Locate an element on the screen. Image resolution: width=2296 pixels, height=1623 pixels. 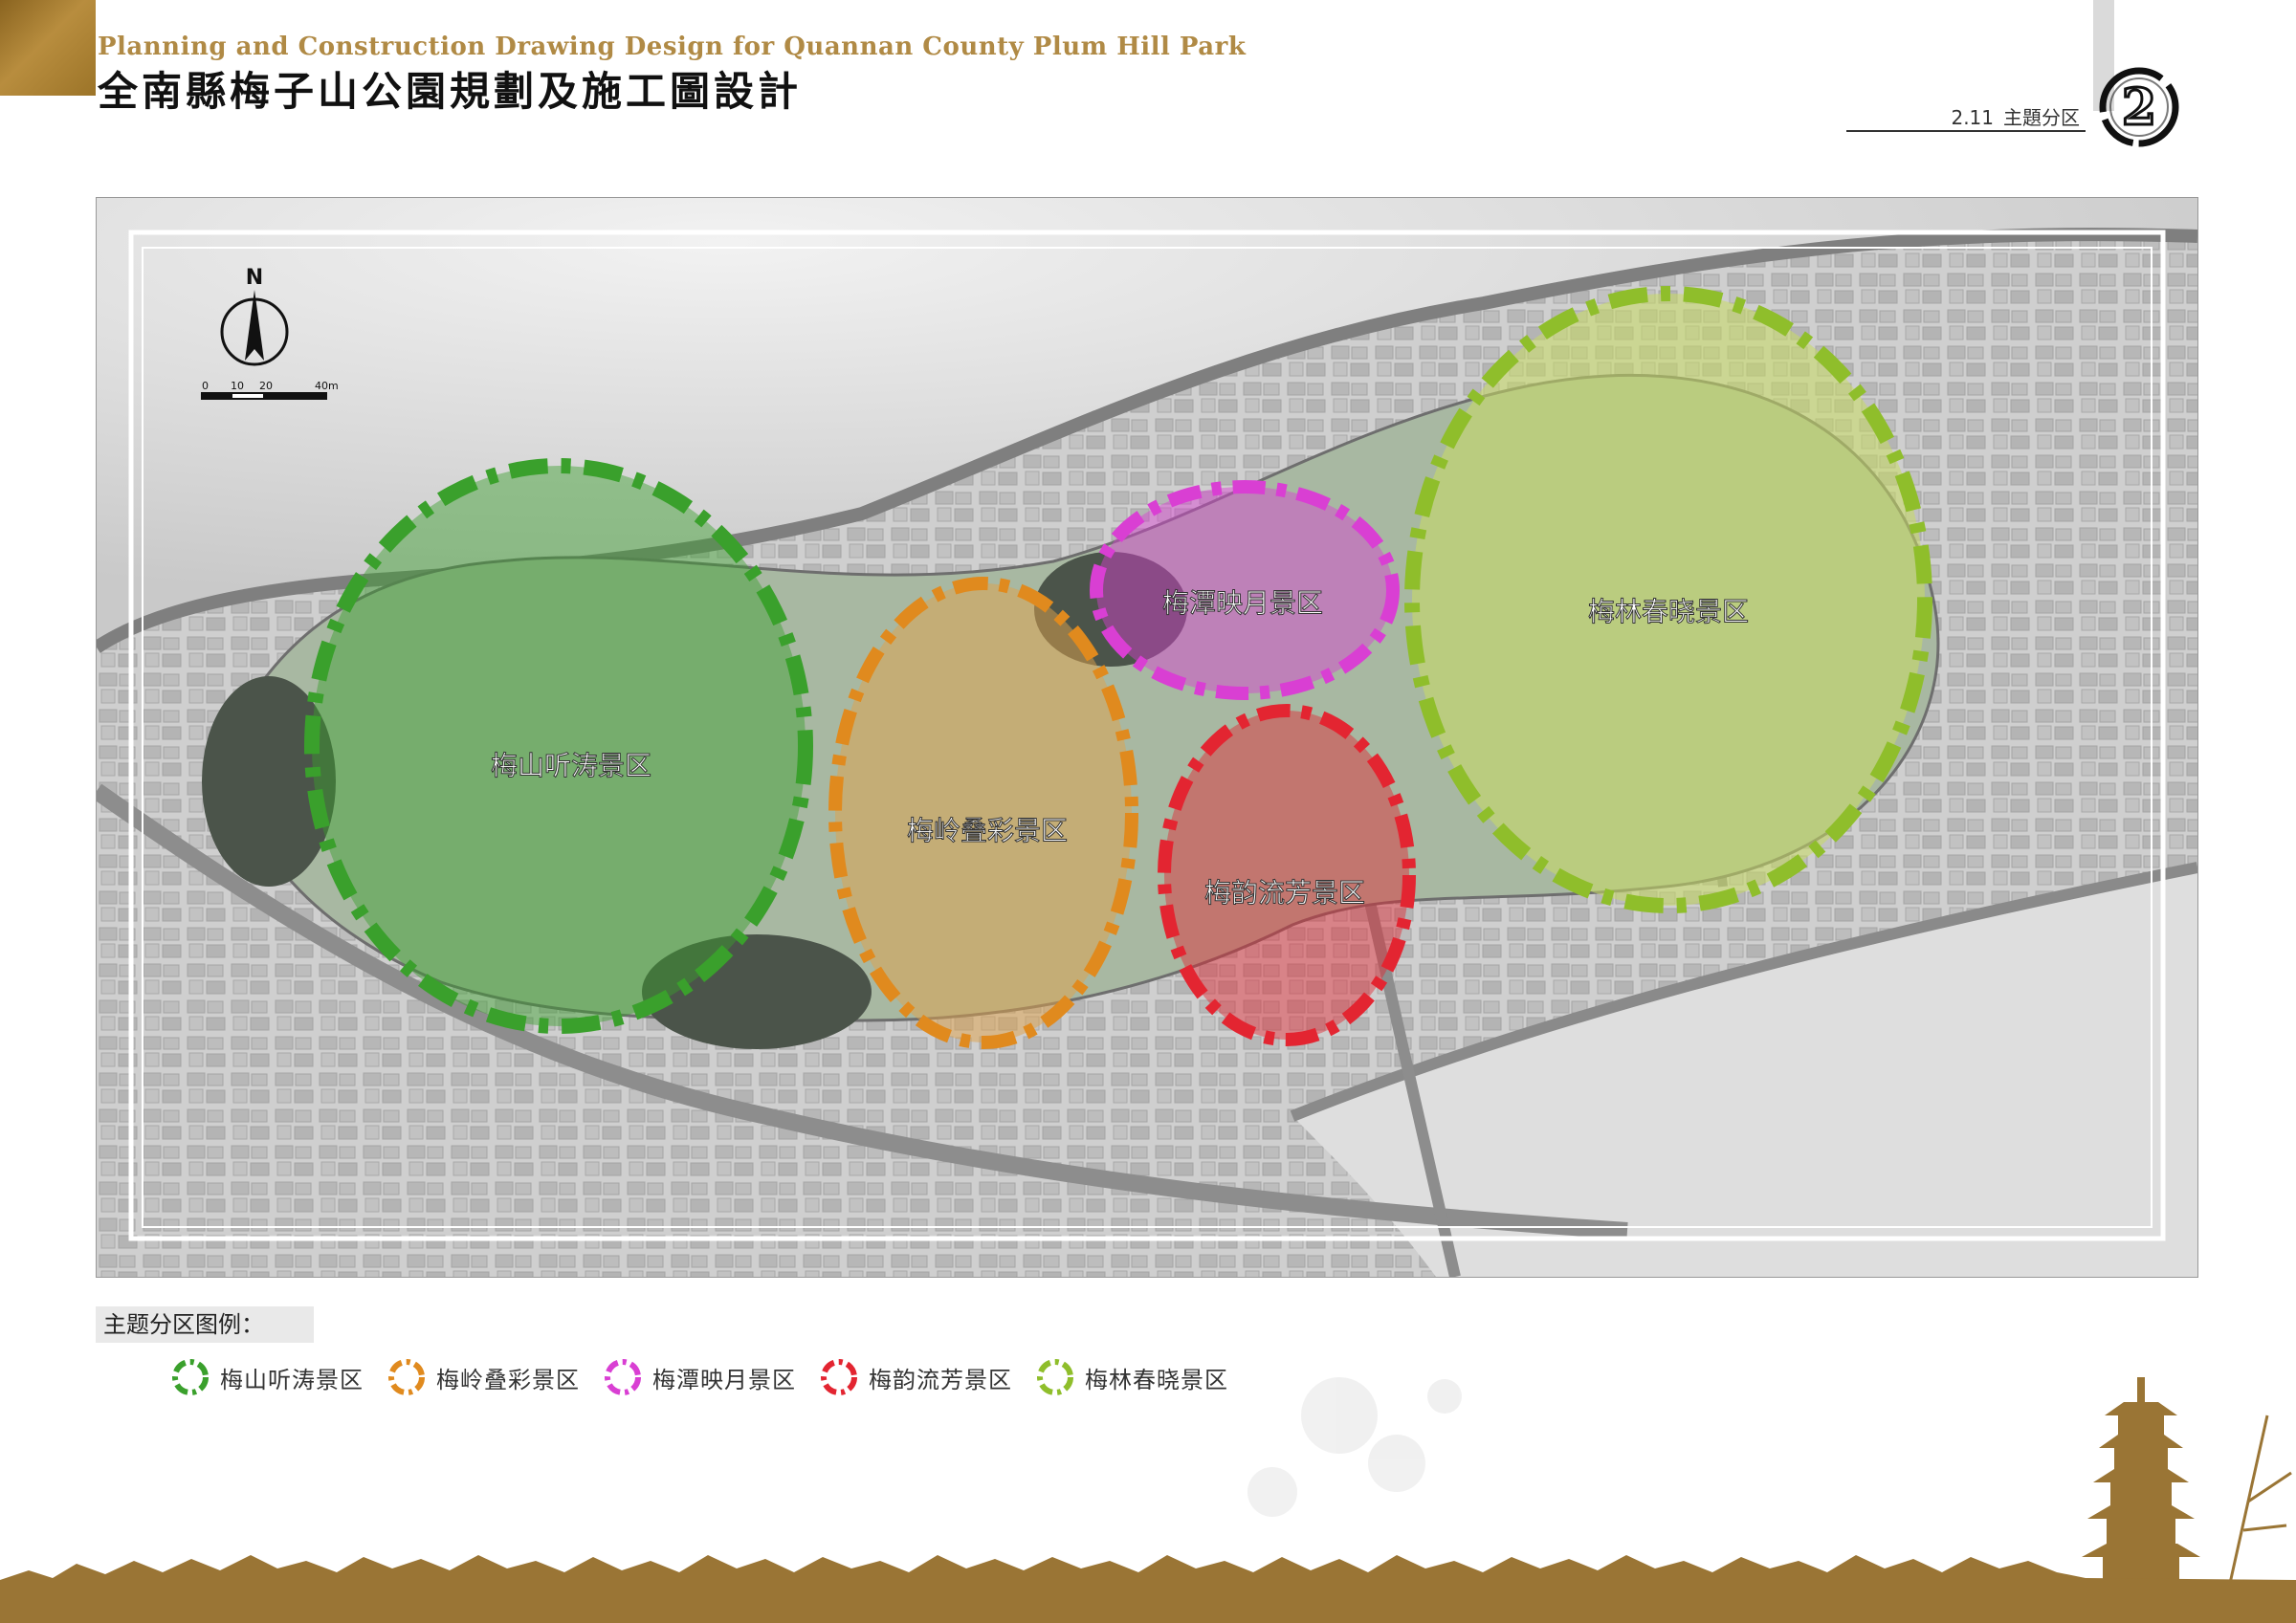
zone-label-meishan: 梅山听涛景区 is located at coordinates (571, 765).